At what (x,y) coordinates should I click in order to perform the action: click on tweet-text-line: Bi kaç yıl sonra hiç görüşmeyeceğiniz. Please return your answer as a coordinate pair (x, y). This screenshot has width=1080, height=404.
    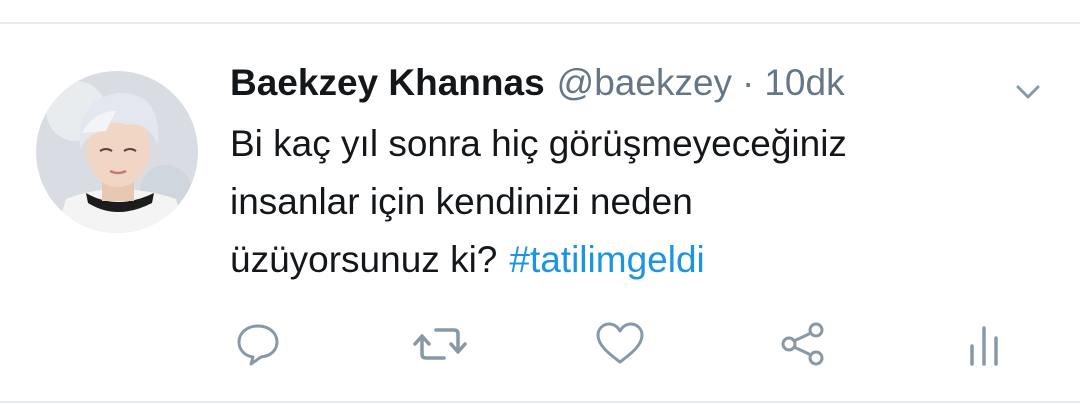
    Looking at the image, I should click on (538, 143).